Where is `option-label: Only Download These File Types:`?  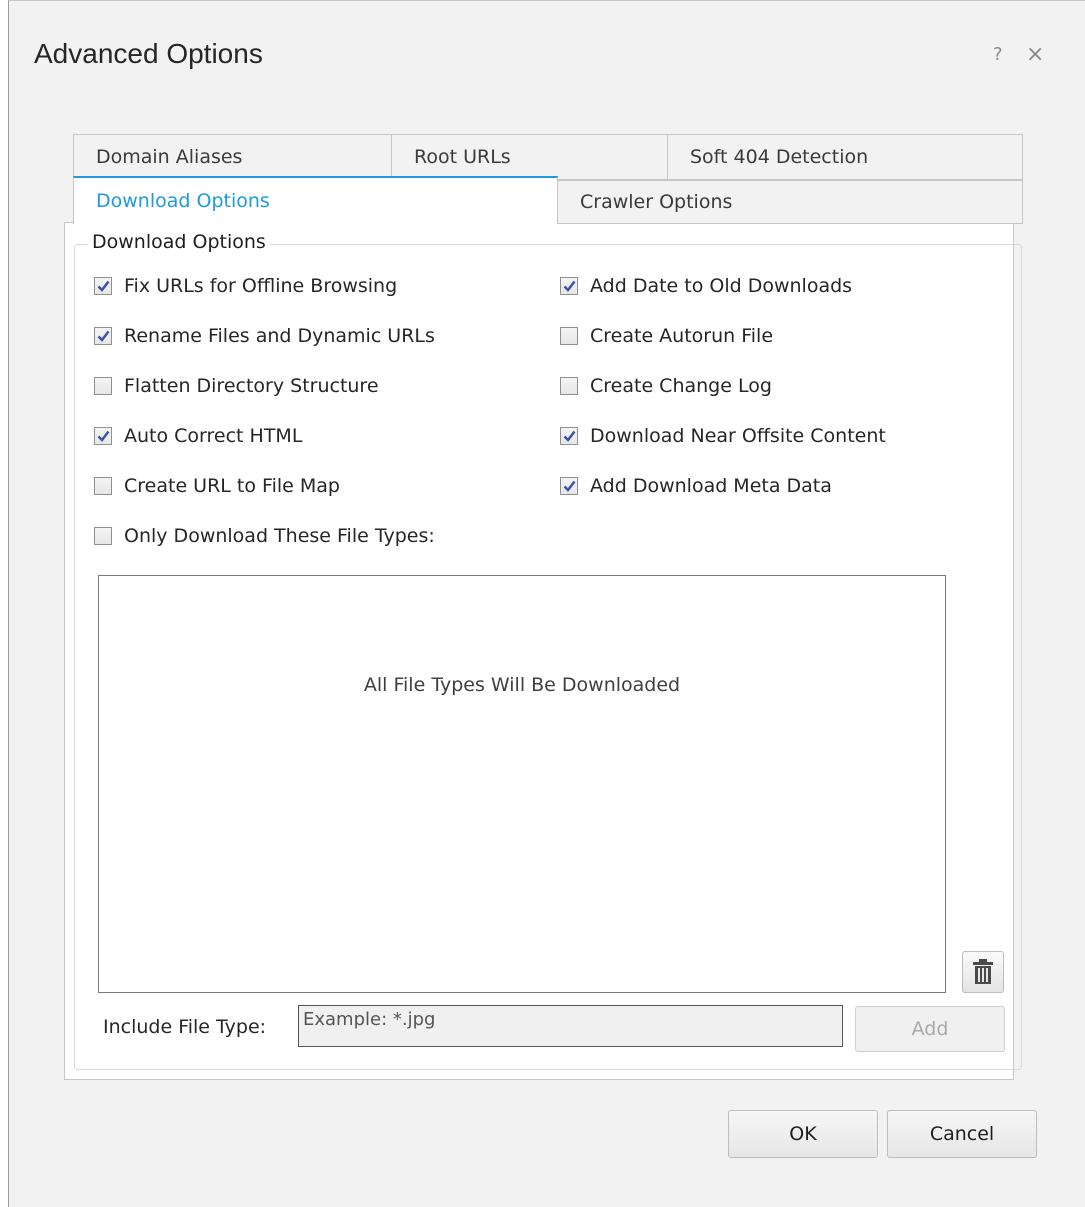
option-label: Only Download These File Types: is located at coordinates (279, 536).